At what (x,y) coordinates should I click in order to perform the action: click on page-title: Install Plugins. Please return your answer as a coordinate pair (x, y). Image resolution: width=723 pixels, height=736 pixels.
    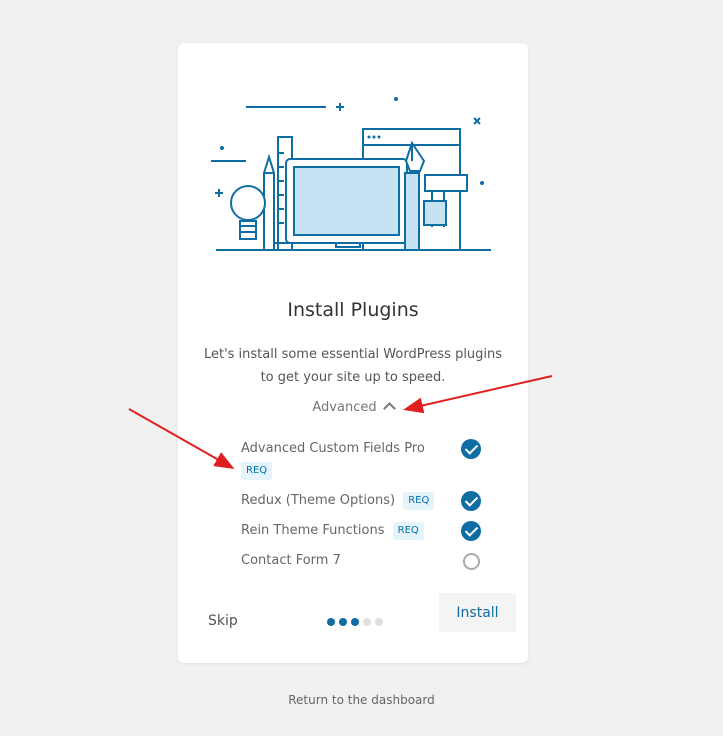
    Looking at the image, I should click on (353, 310).